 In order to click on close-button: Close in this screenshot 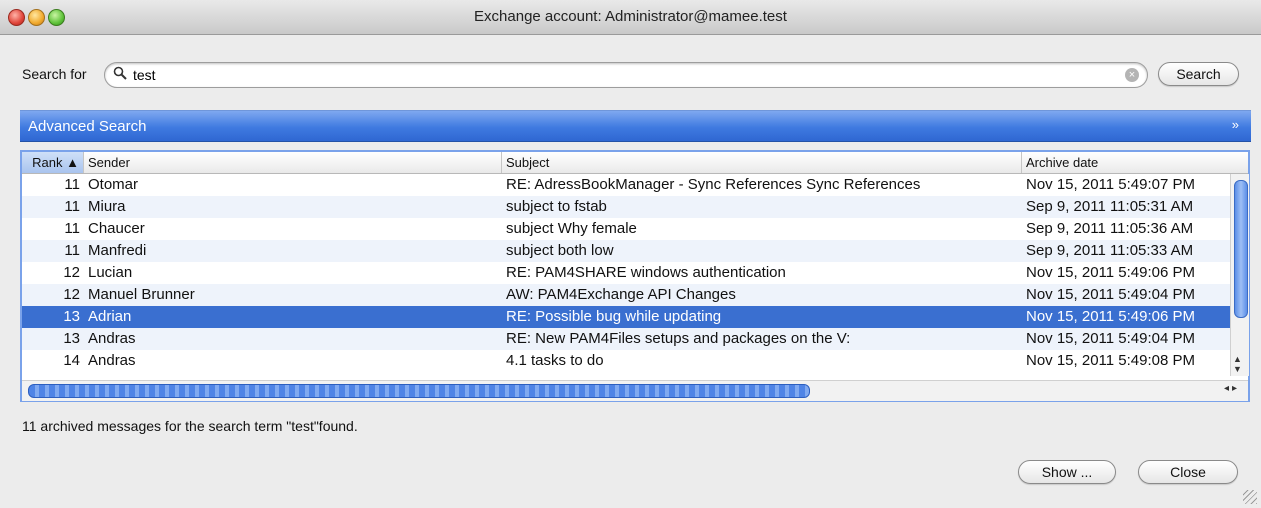, I will do `click(1188, 472)`.